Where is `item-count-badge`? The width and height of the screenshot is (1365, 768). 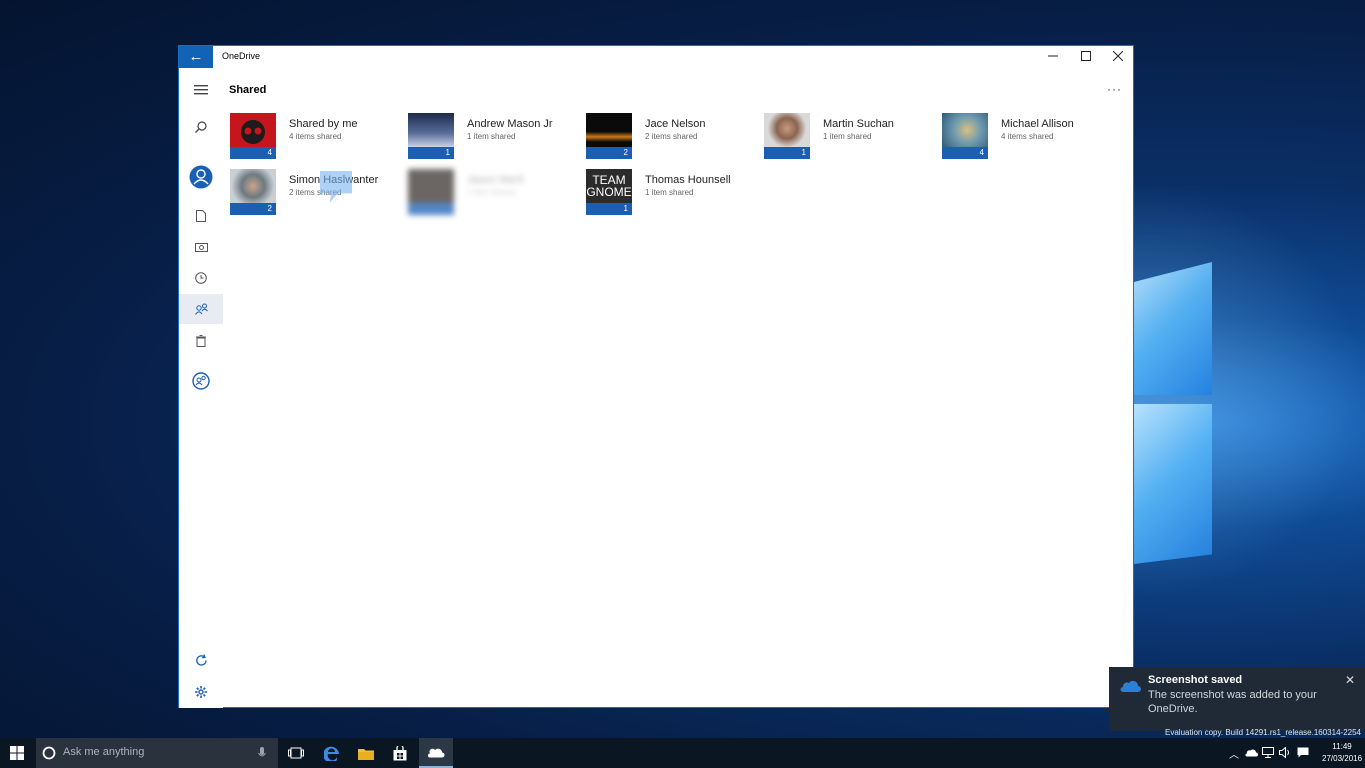 item-count-badge is located at coordinates (431, 209).